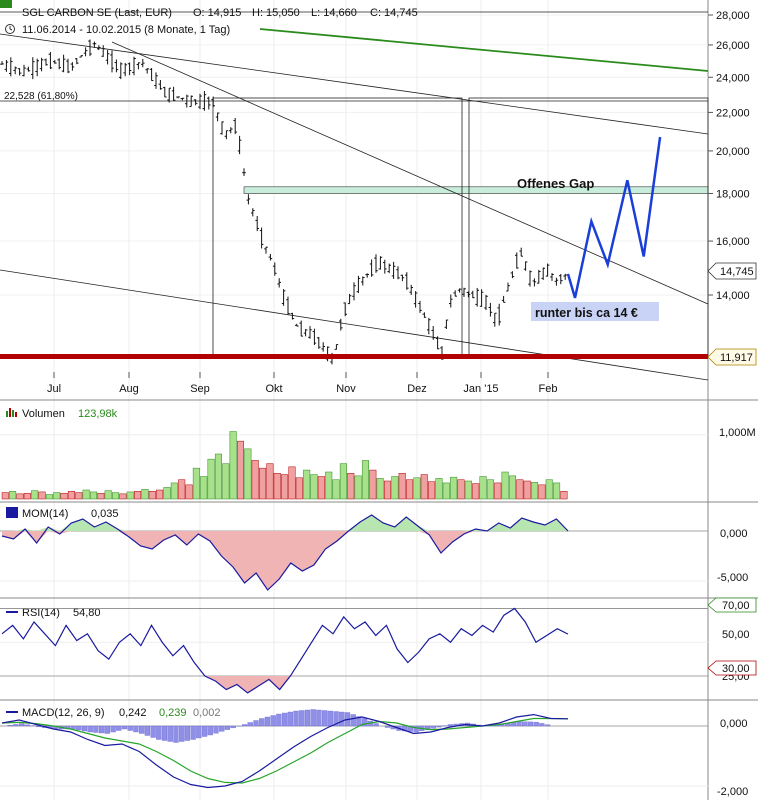 Image resolution: width=758 pixels, height=800 pixels. I want to click on volume-value: 123,98k, so click(98, 414).